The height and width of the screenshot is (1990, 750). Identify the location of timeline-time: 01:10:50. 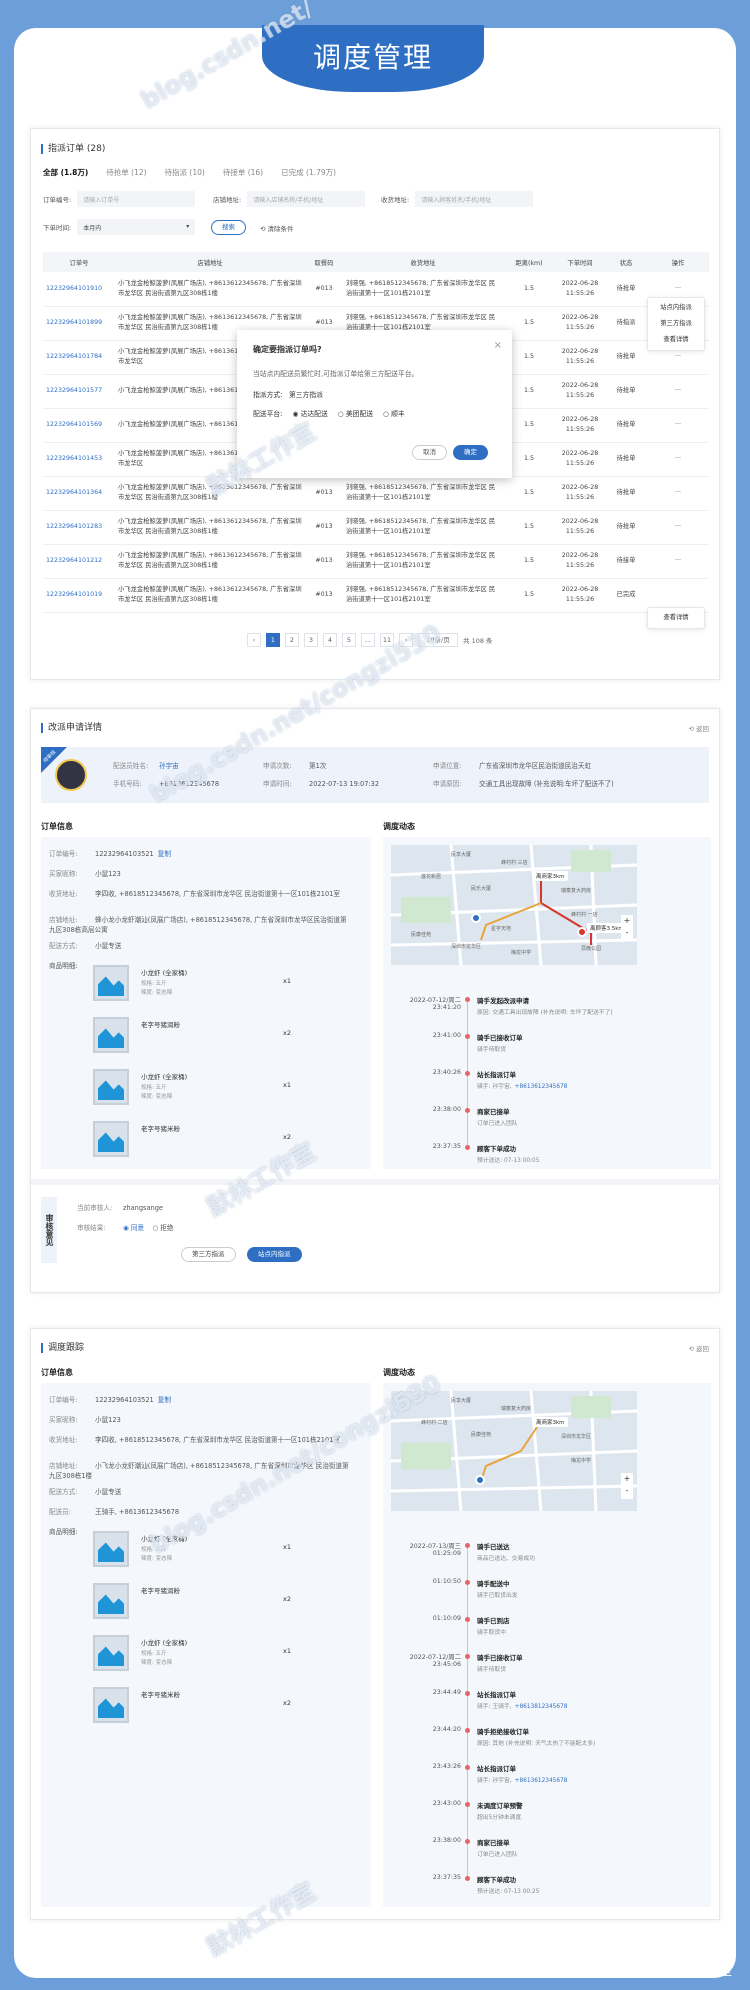
(446, 1581).